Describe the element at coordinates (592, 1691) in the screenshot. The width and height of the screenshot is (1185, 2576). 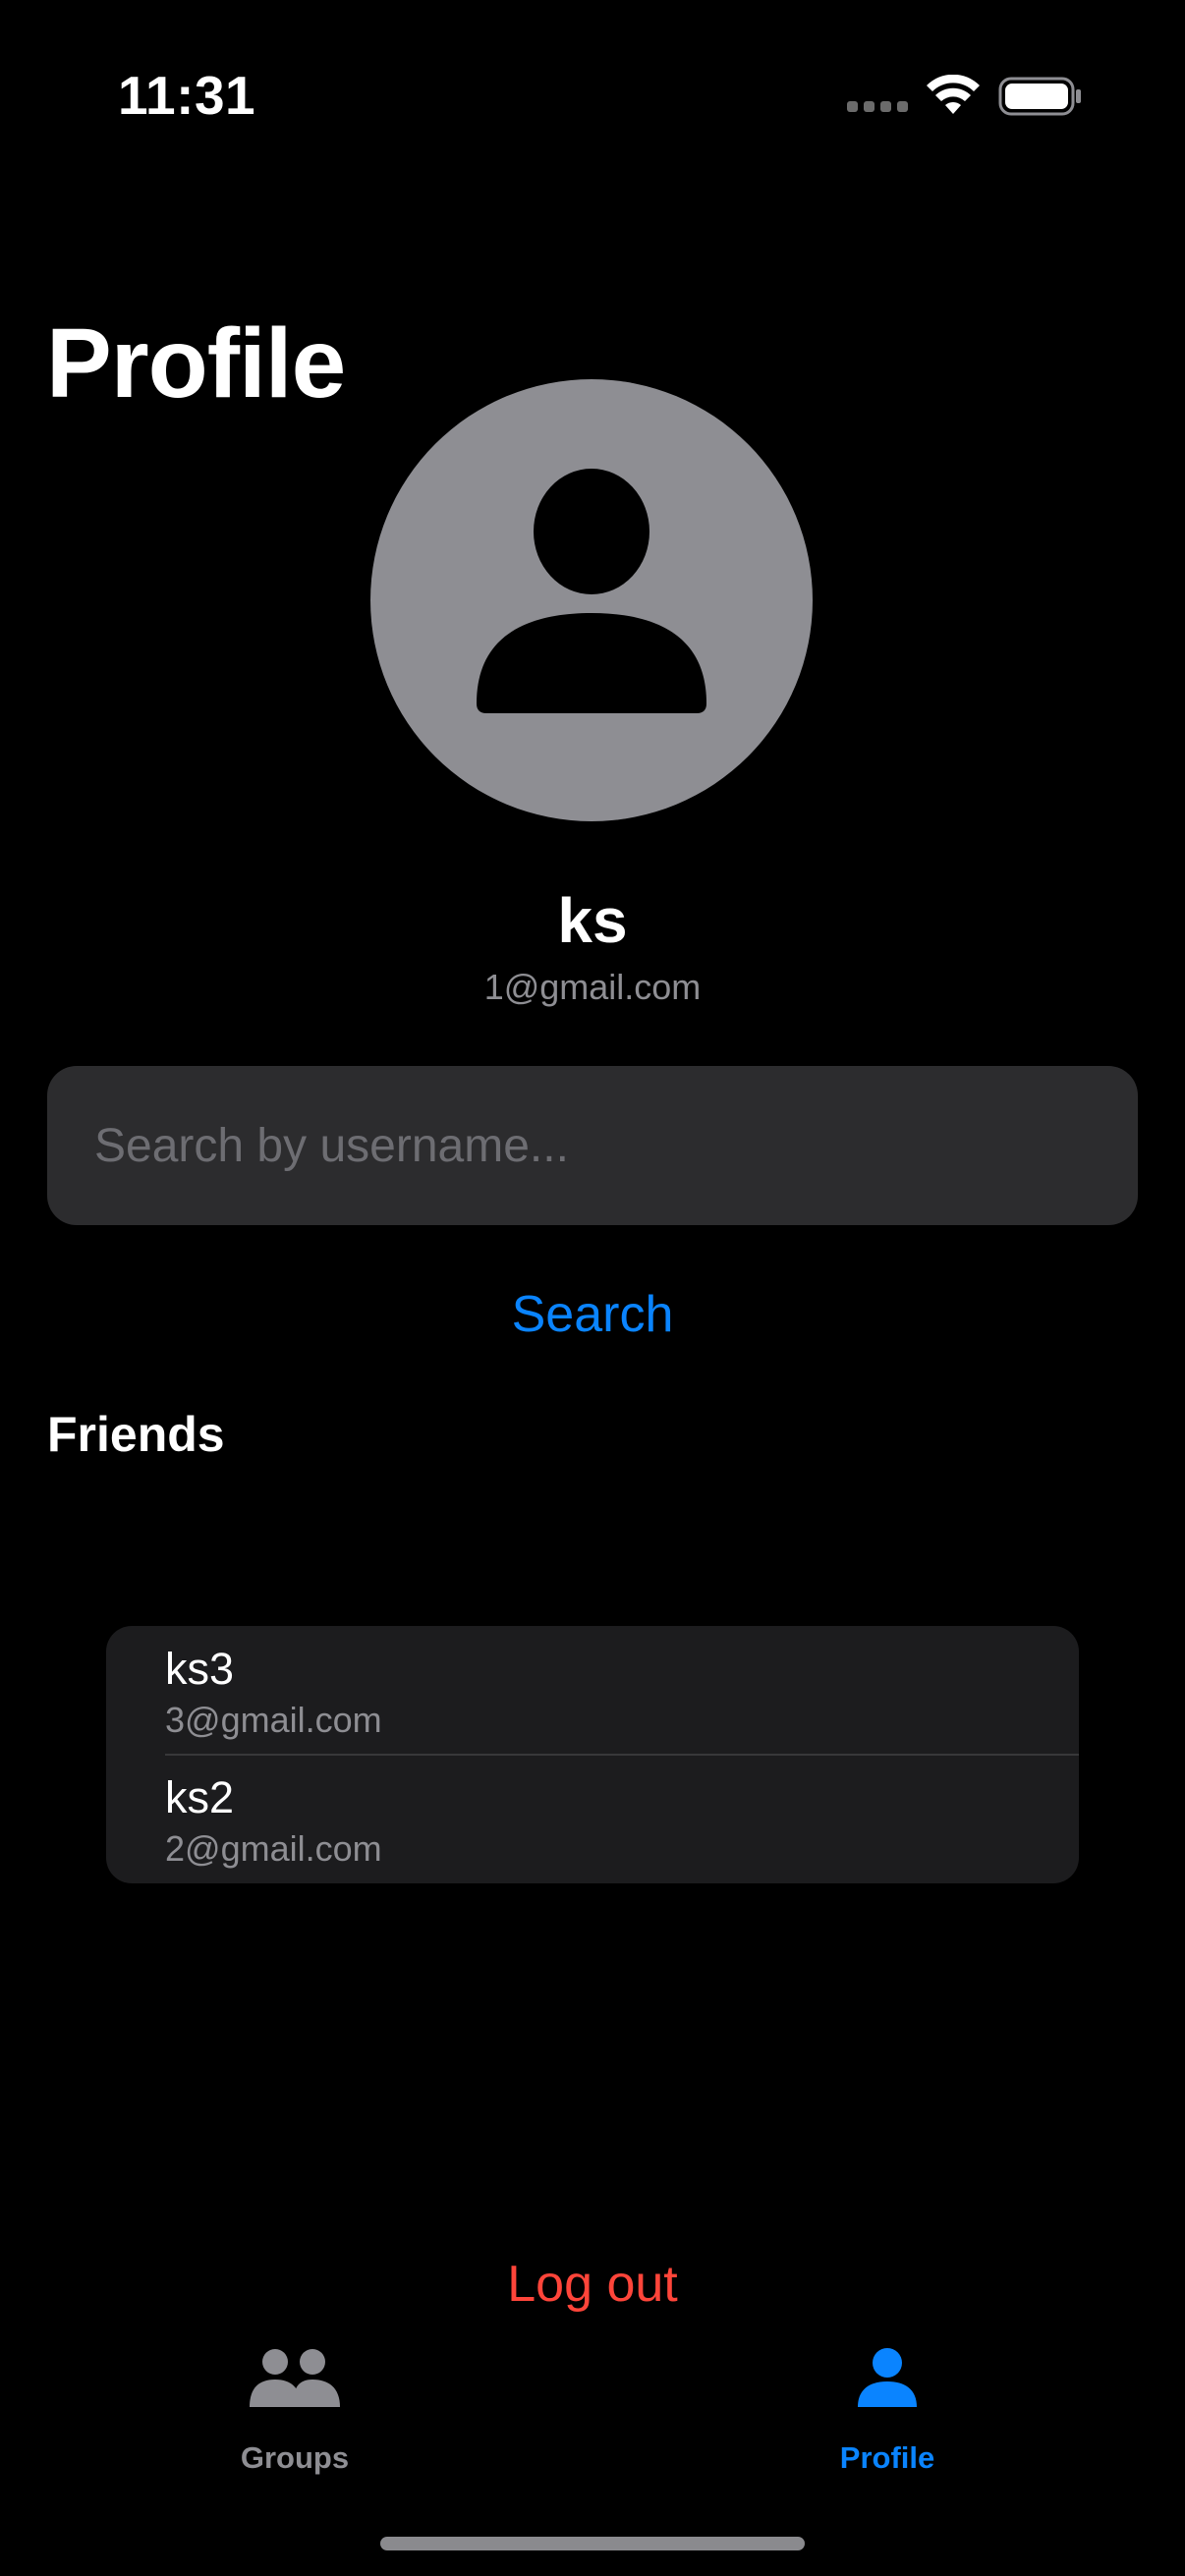
I see `friend-row: ks3 3@gmail.com` at that location.